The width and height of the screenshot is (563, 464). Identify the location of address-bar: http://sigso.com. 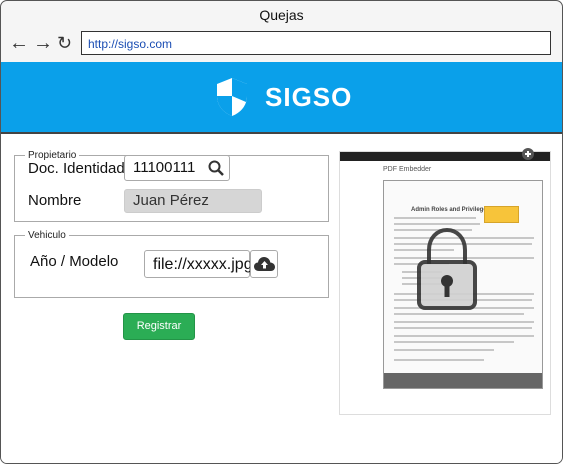
(316, 43).